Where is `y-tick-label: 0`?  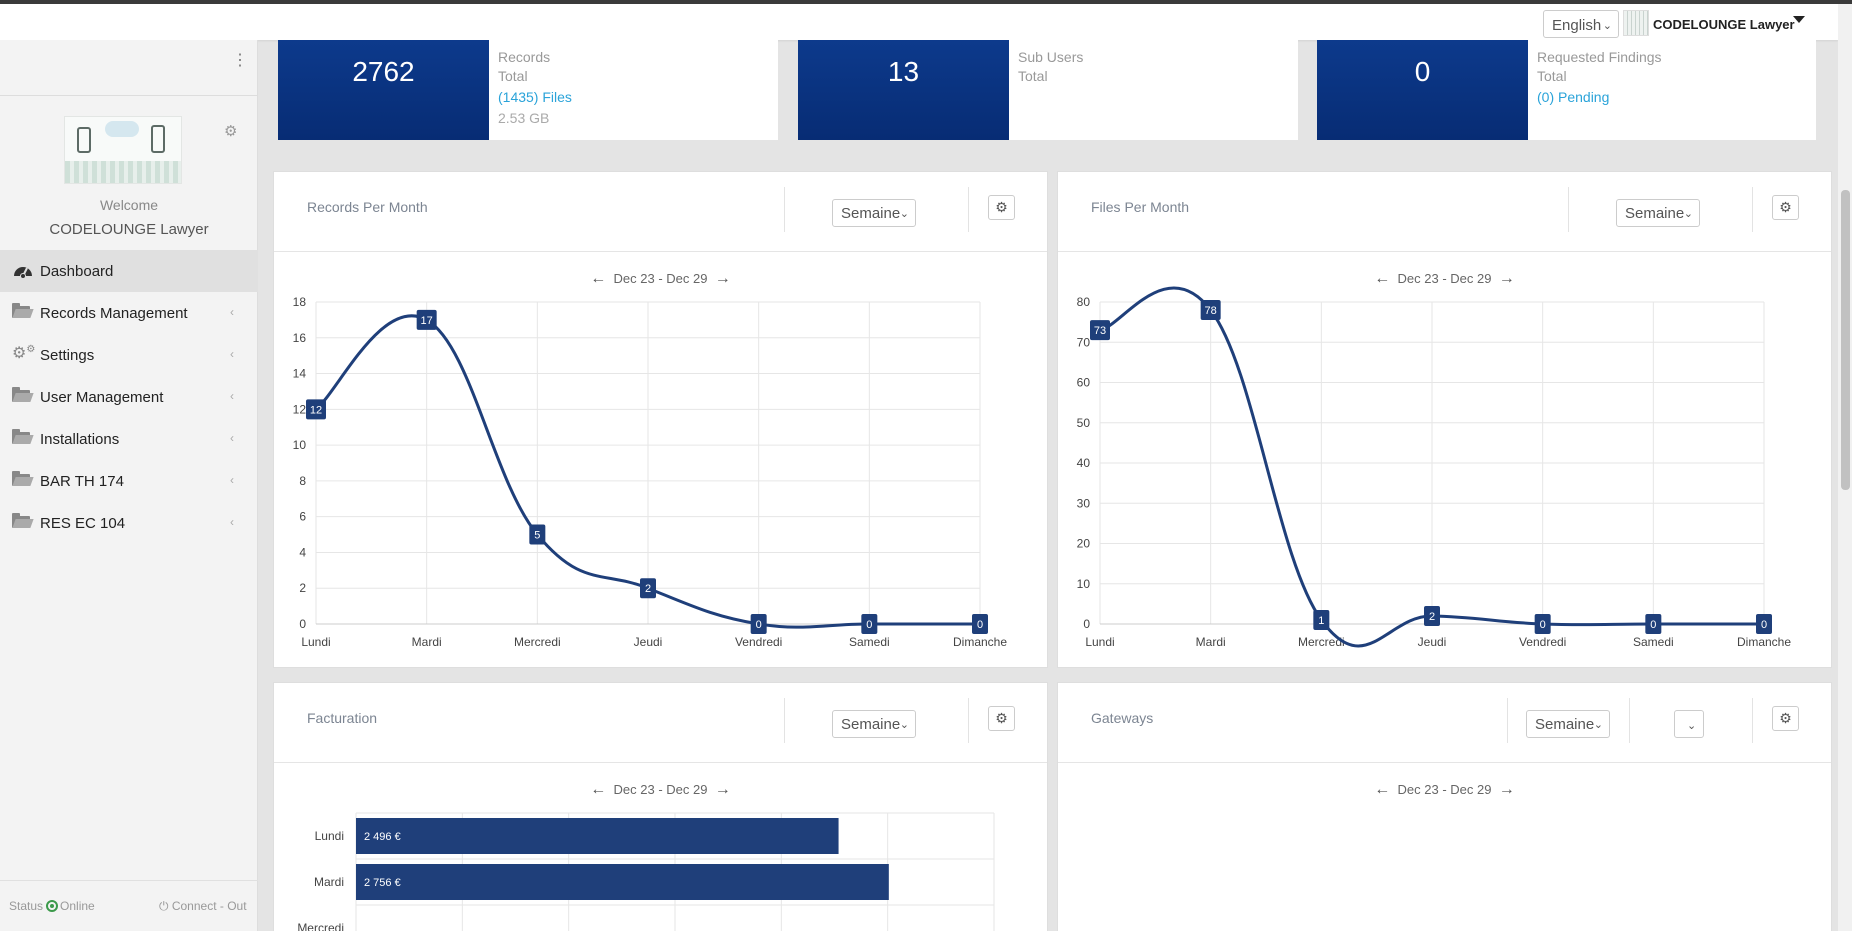
y-tick-label: 0 is located at coordinates (1086, 624).